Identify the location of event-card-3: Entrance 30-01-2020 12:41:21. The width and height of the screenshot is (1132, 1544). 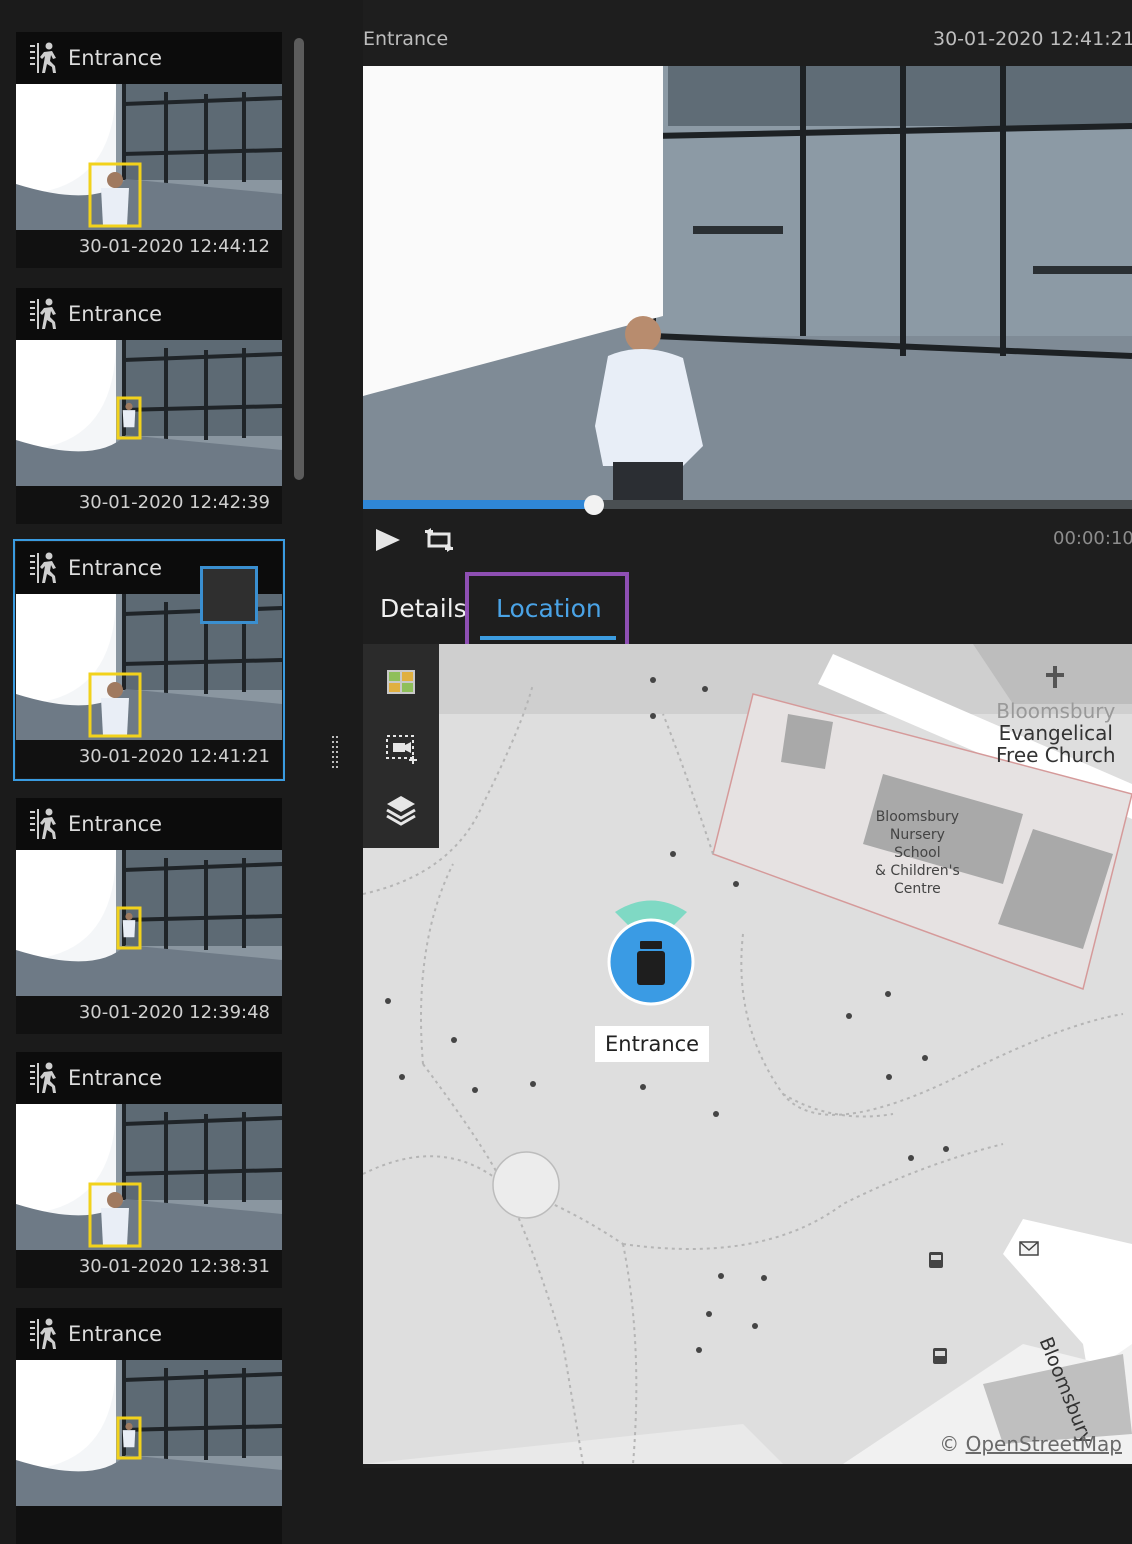
(149, 660).